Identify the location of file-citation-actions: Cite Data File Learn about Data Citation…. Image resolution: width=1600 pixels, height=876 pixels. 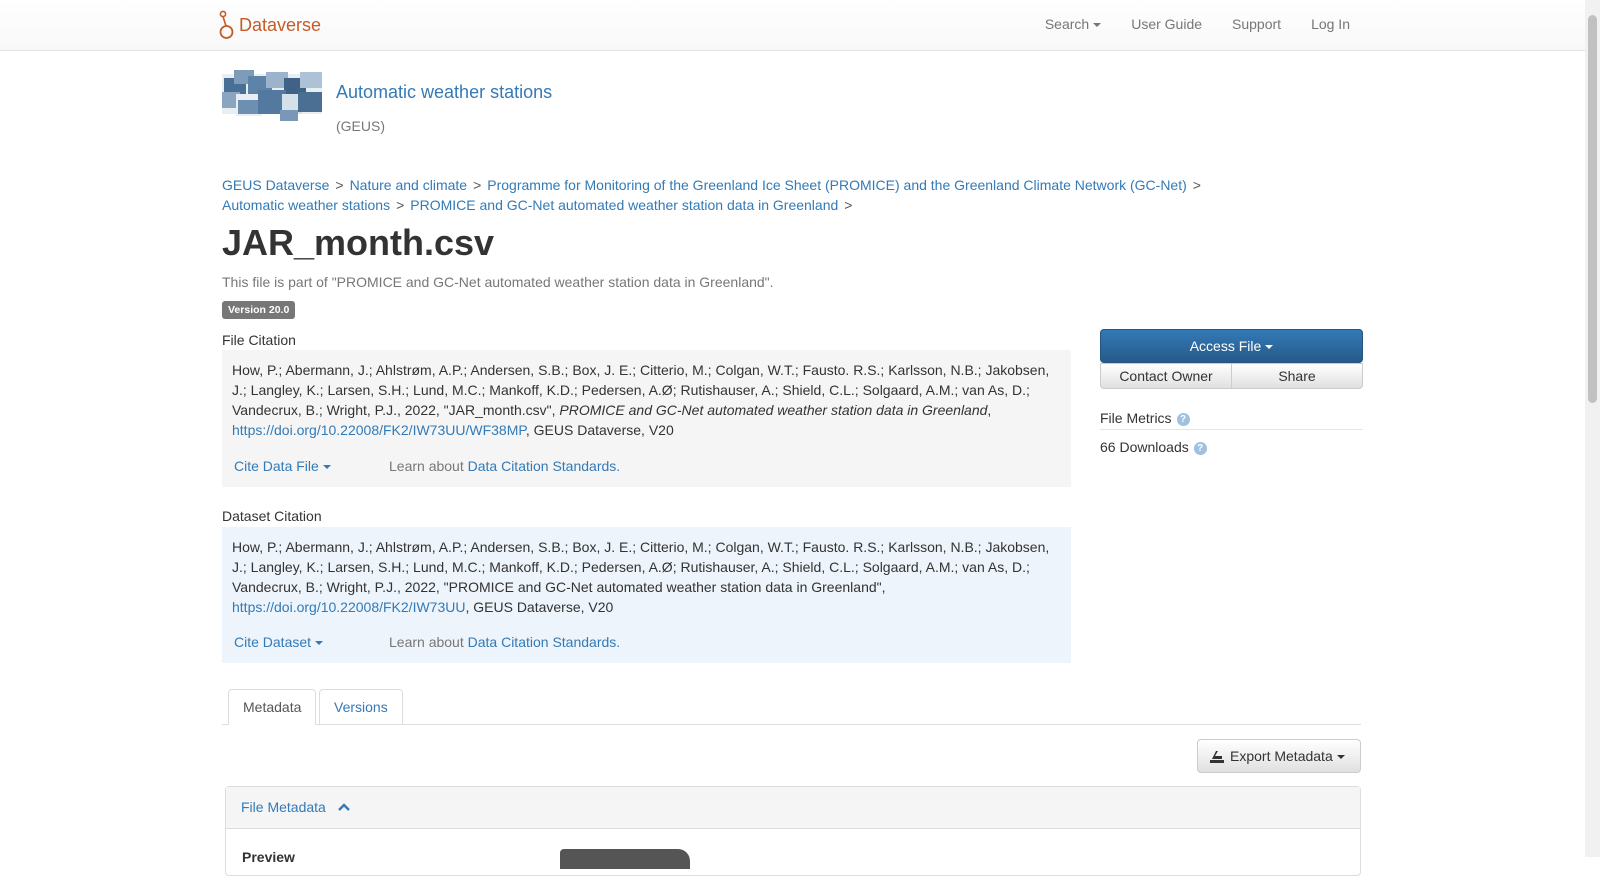
(427, 466).